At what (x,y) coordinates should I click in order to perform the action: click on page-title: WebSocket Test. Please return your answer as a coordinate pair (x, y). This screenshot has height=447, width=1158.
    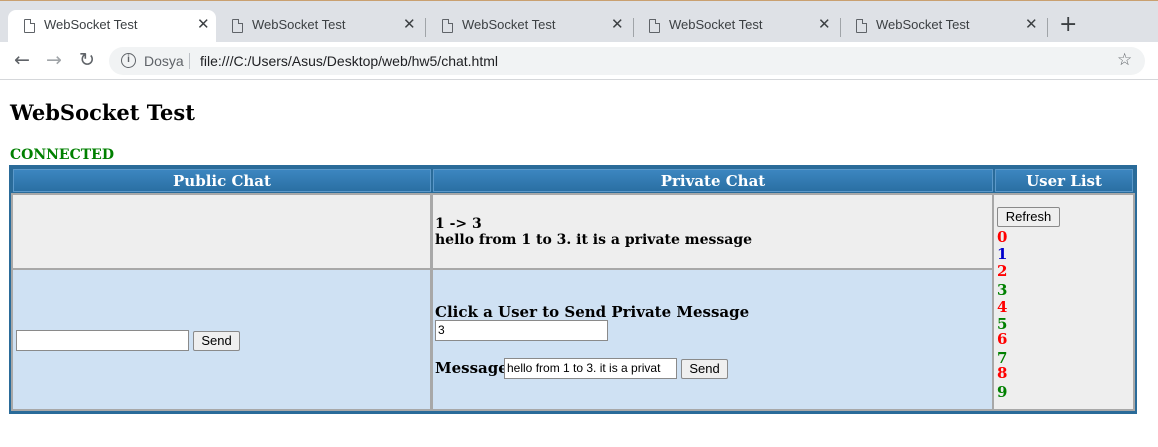
    Looking at the image, I should click on (102, 112).